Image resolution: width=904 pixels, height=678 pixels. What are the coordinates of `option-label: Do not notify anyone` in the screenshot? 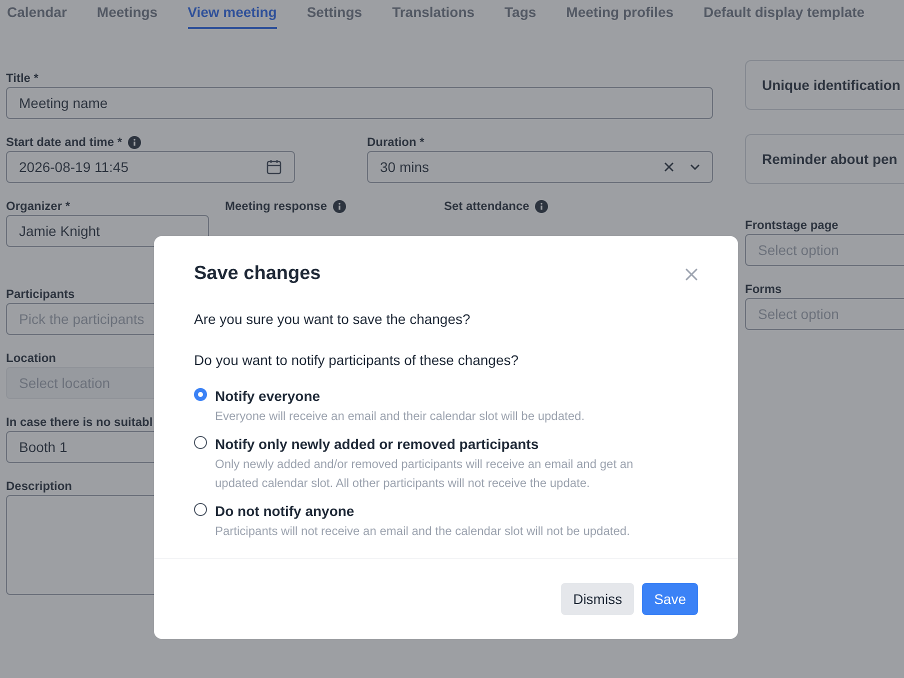 It's located at (440, 511).